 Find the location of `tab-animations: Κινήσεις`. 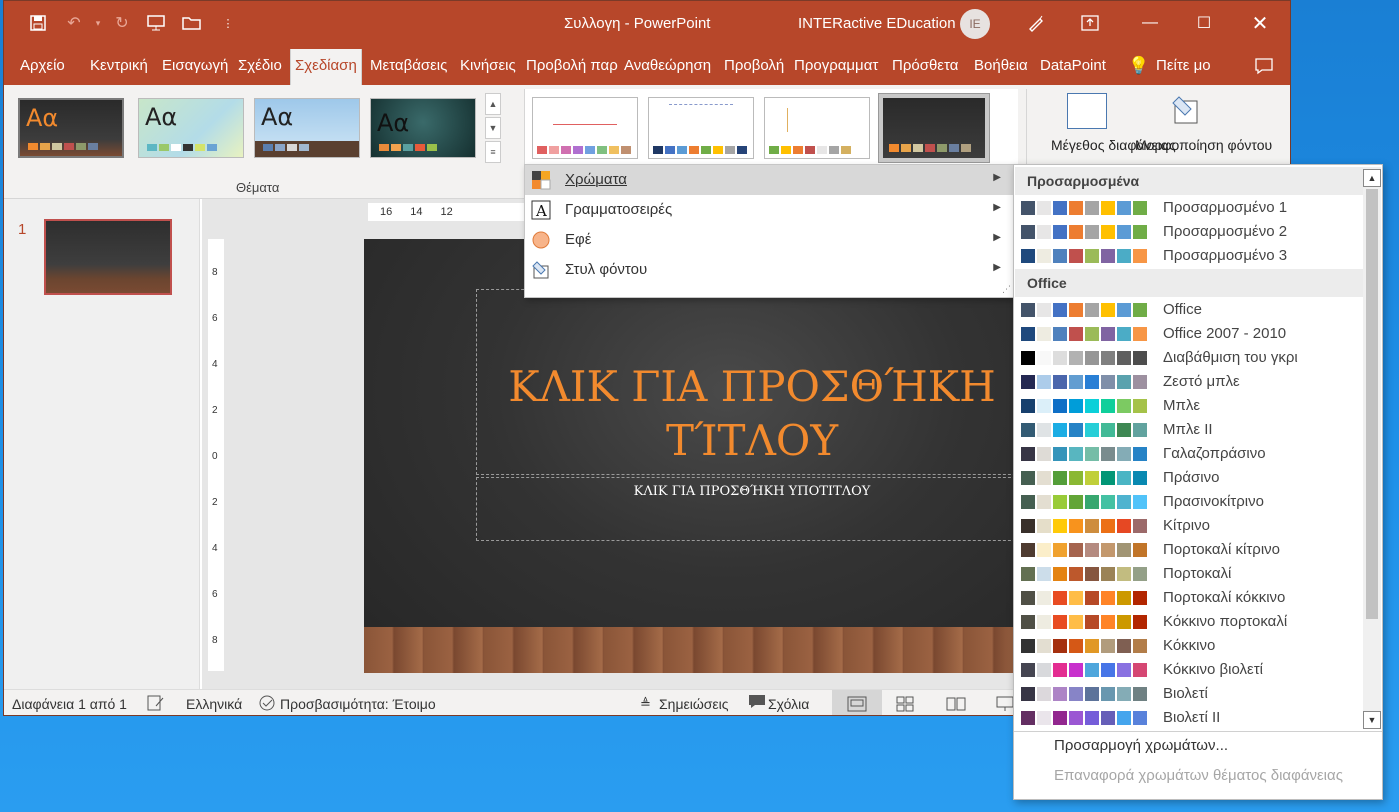

tab-animations: Κινήσεις is located at coordinates (488, 67).